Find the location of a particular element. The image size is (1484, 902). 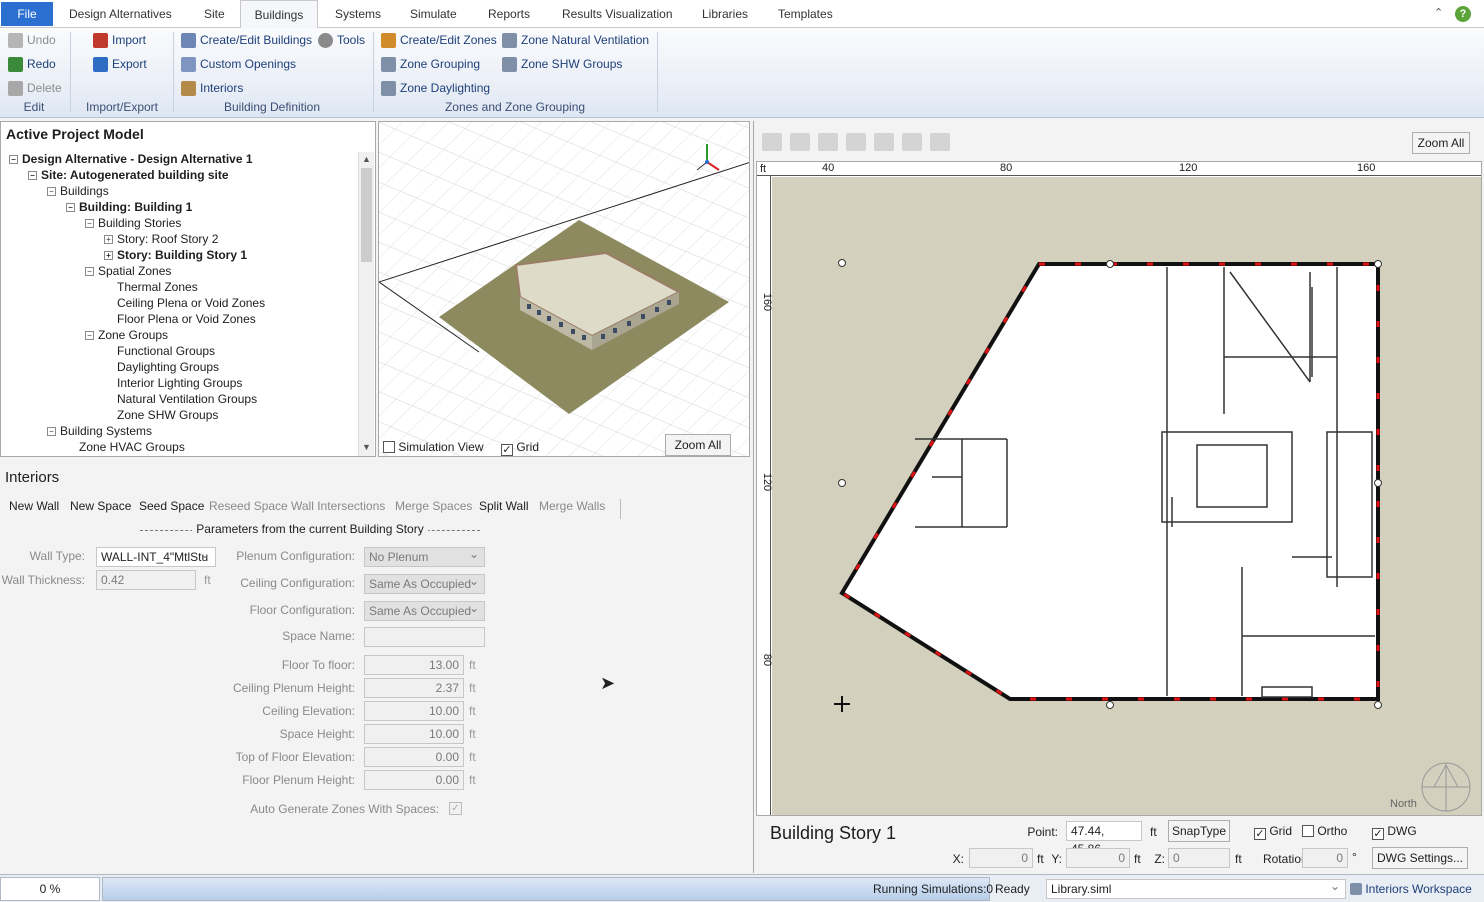

rotation-field: 0 is located at coordinates (1325, 858).